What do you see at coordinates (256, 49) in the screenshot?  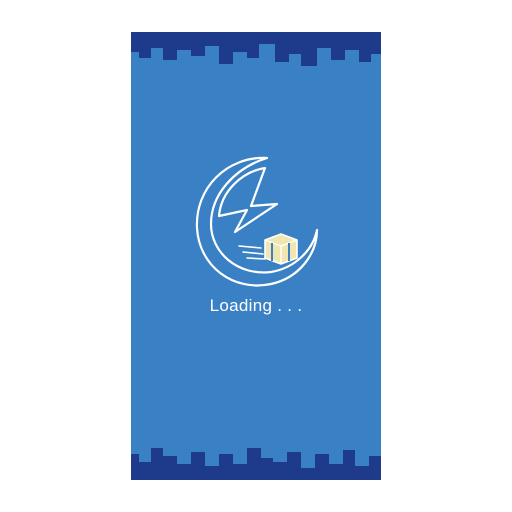 I see `skyline-top` at bounding box center [256, 49].